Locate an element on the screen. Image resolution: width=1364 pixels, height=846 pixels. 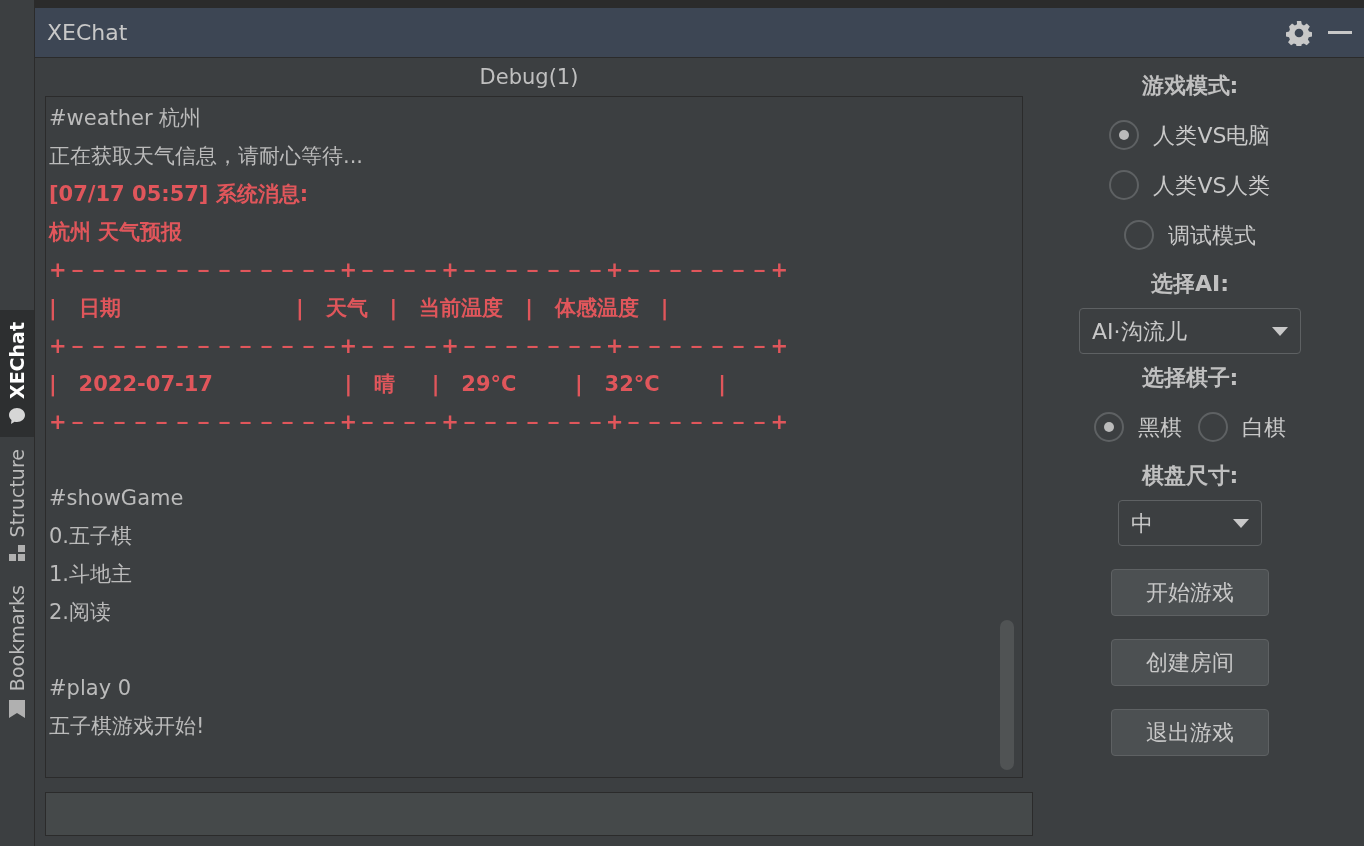
chat-line: #weather 杭州 is located at coordinates (126, 118).